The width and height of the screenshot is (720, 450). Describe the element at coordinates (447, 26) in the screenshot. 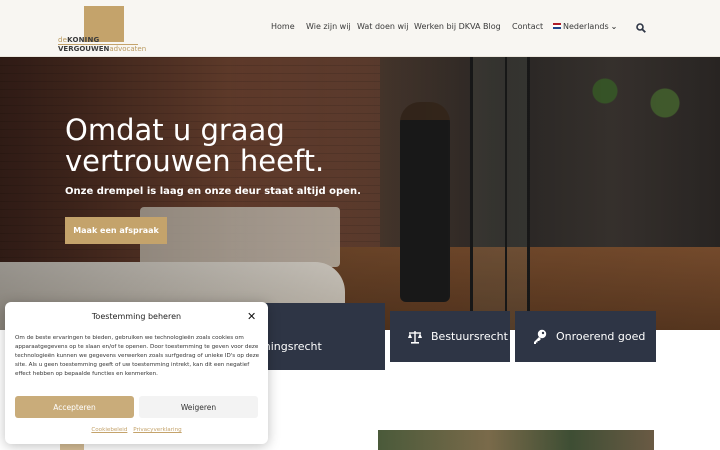

I see `nav-werken-bij: Werken bij DKVA` at that location.